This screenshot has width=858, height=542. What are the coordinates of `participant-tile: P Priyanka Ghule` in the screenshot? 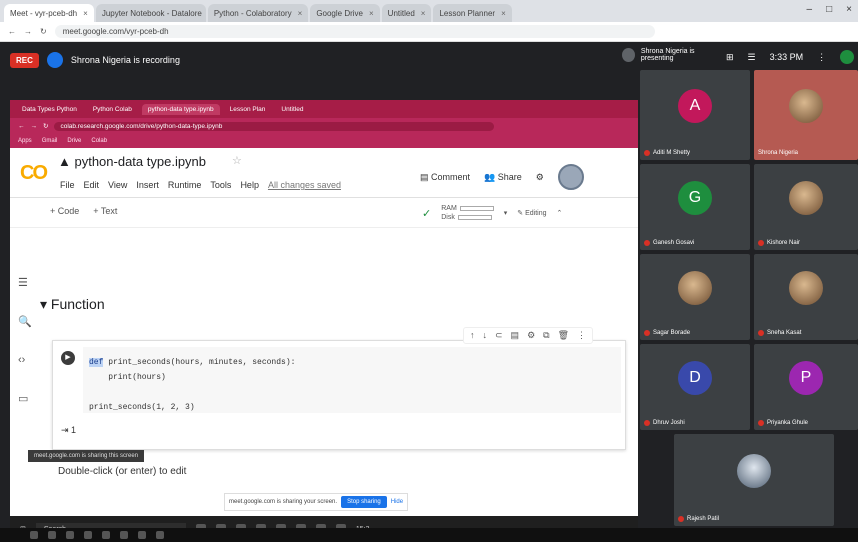 It's located at (806, 387).